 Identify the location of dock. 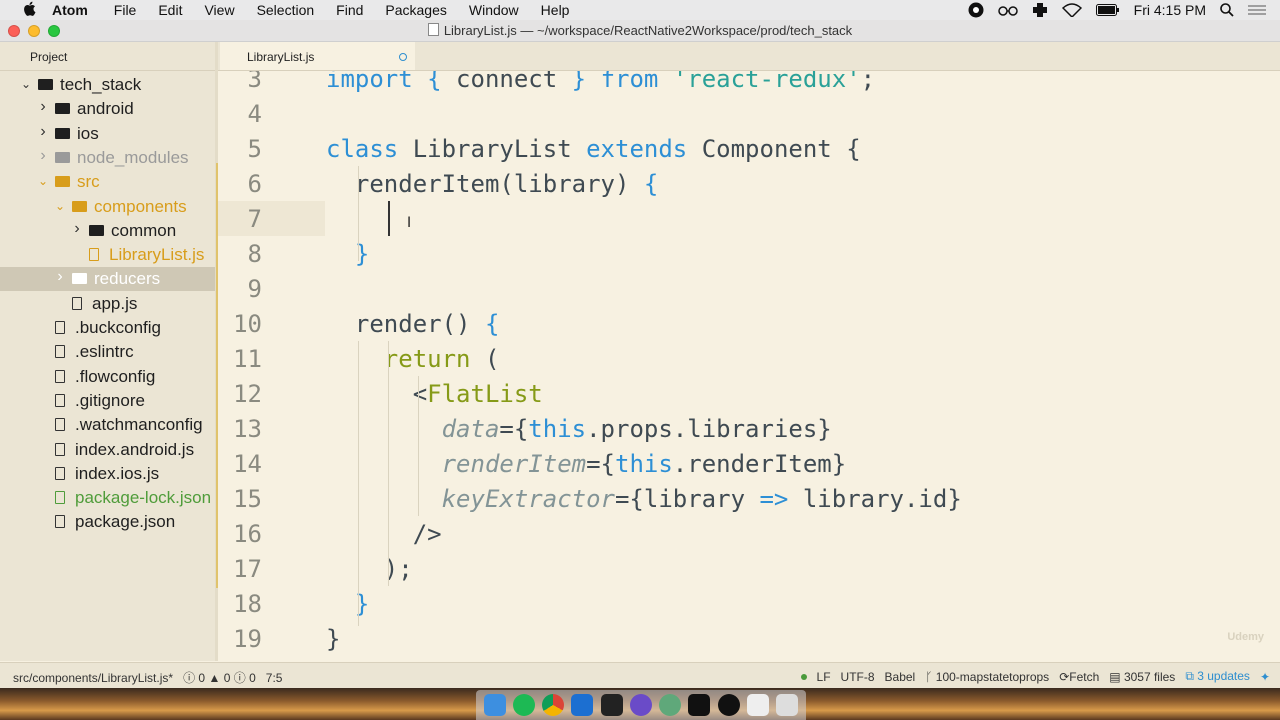
(640, 704).